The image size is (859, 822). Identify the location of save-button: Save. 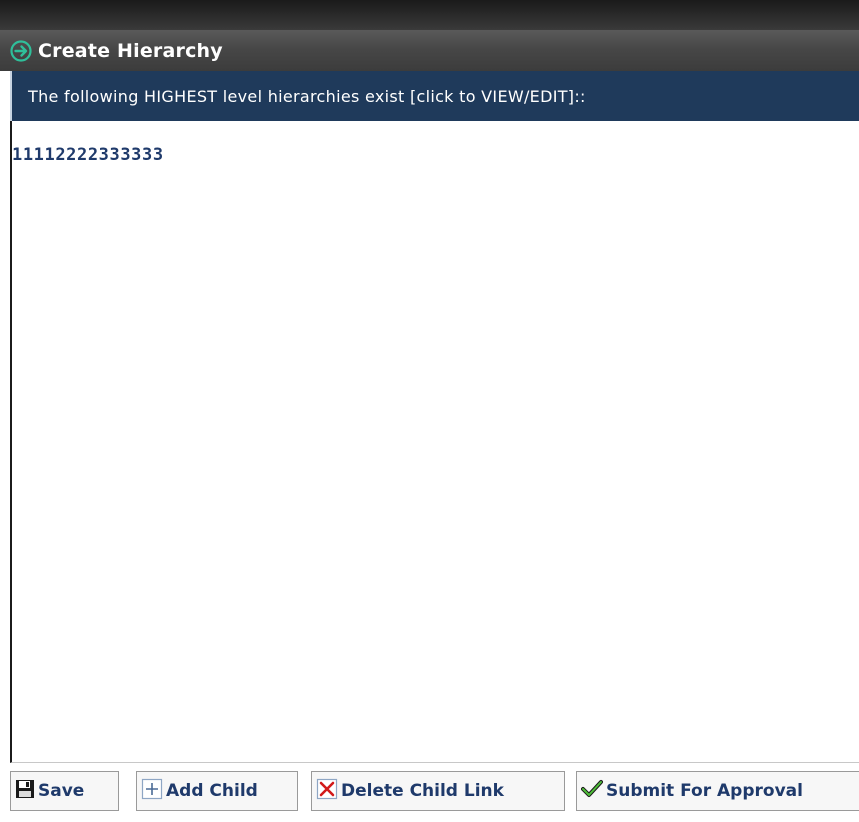
(64, 791).